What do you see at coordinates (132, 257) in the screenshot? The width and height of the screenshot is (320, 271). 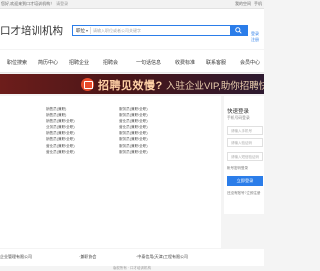 I see `partner-links: 企业管理有限公司 ·兼职协会 ·中泰信用(天津)工程有限公司` at bounding box center [132, 257].